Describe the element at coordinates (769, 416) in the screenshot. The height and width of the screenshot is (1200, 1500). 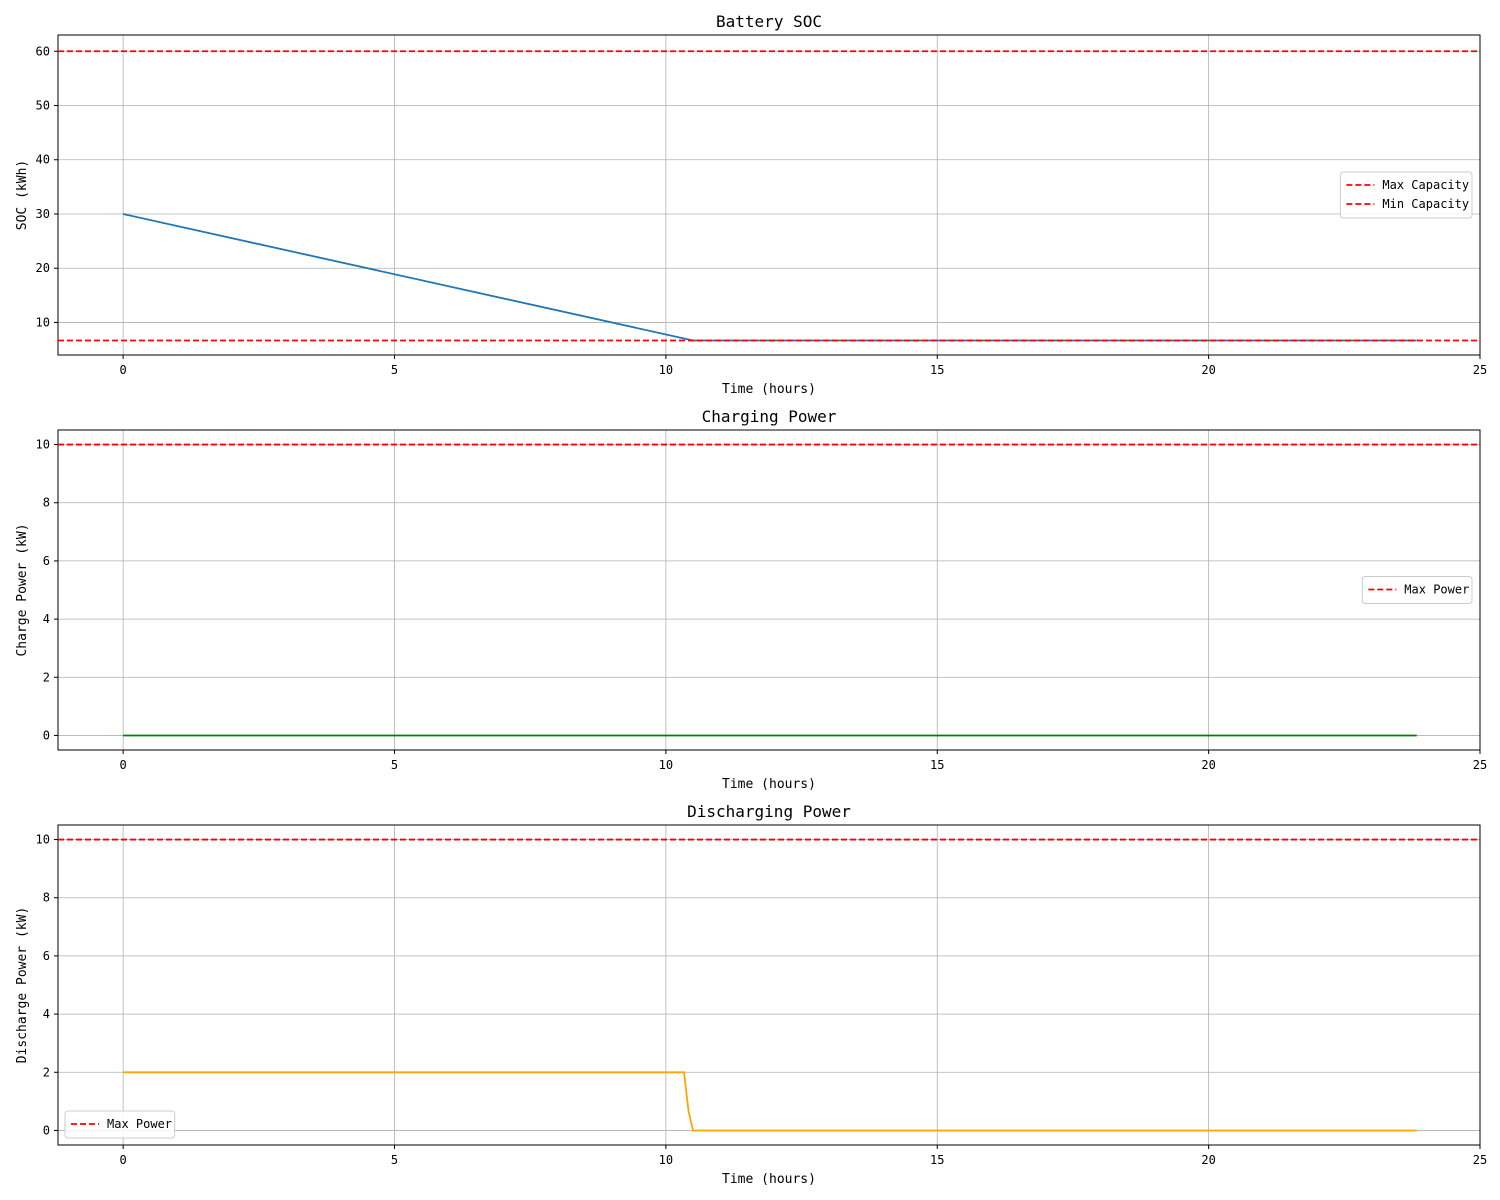
I see `chart-title: Charging Power` at that location.